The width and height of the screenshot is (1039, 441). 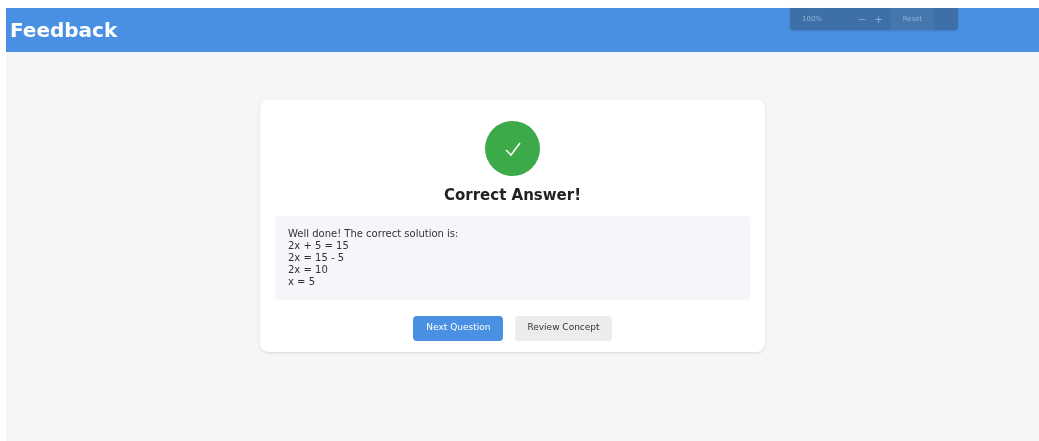 I want to click on zoom-in-button: +, so click(x=878, y=19).